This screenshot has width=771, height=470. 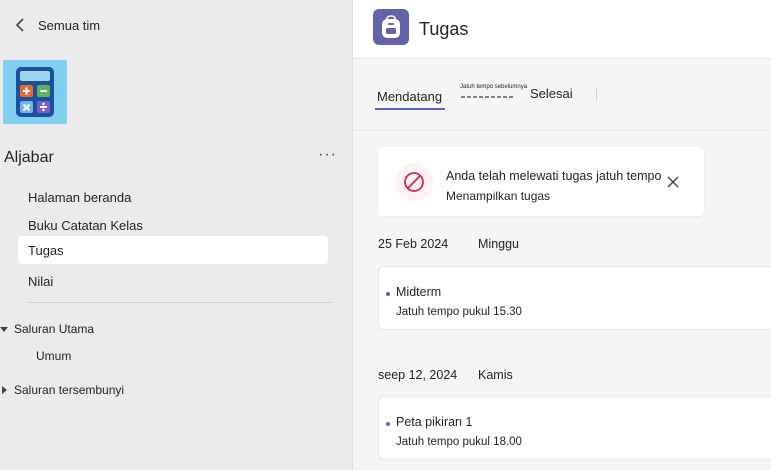 I want to click on team-logo, so click(x=35, y=92).